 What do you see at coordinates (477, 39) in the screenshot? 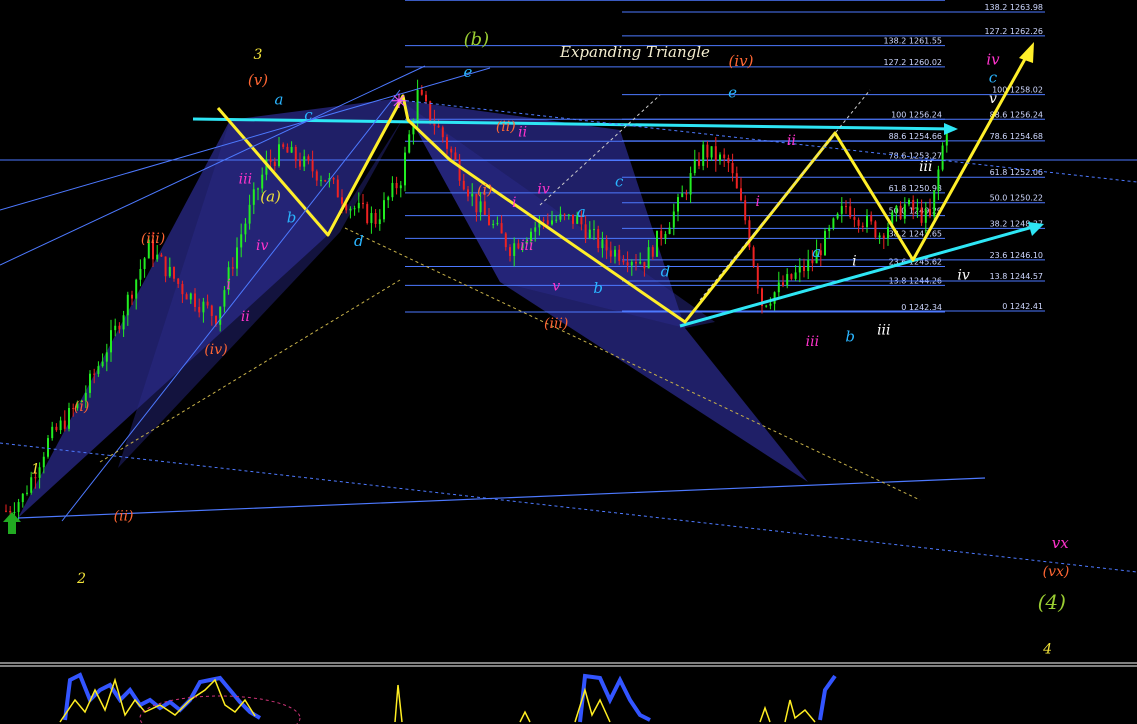
I see `wave-label: (b)` at bounding box center [477, 39].